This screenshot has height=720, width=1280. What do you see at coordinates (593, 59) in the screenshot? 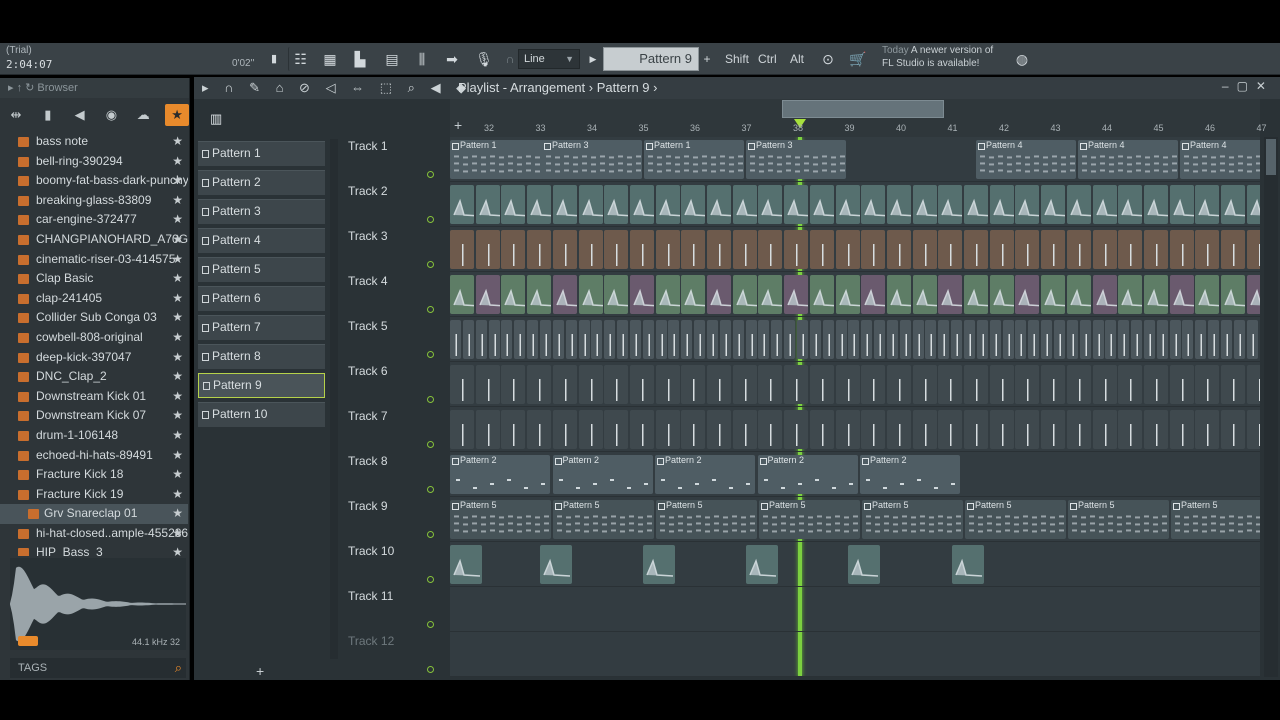
I see `pattern-prev-icon: ▶` at bounding box center [593, 59].